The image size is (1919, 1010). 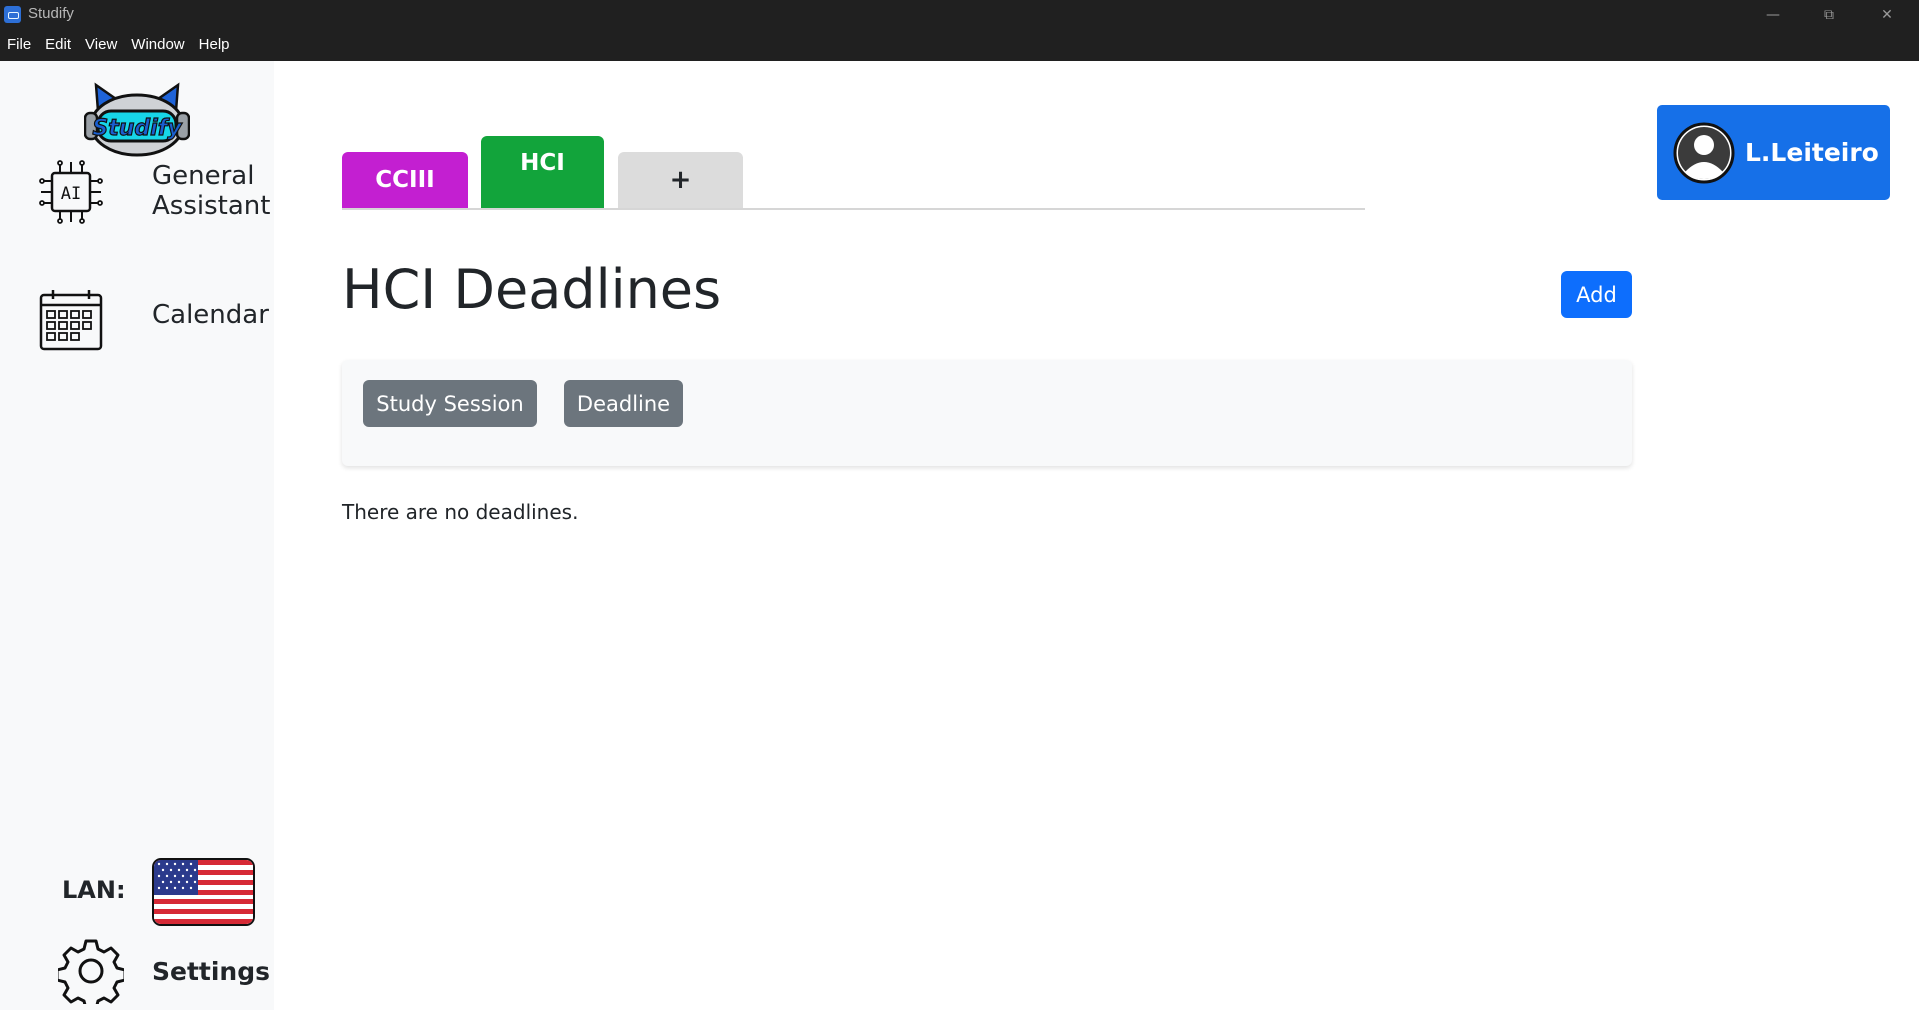 I want to click on menu-bar: File Edit View Window Help, so click(x=118, y=45).